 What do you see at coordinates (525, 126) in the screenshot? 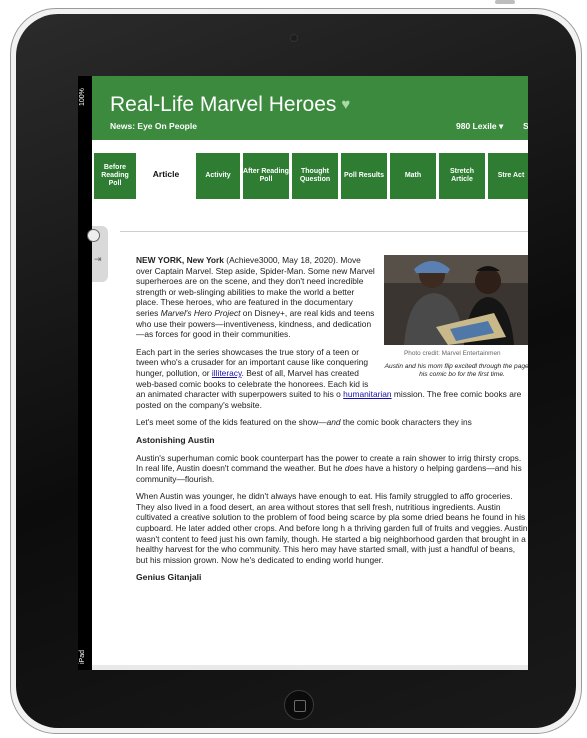
I see `header-cutoff-text: S` at bounding box center [525, 126].